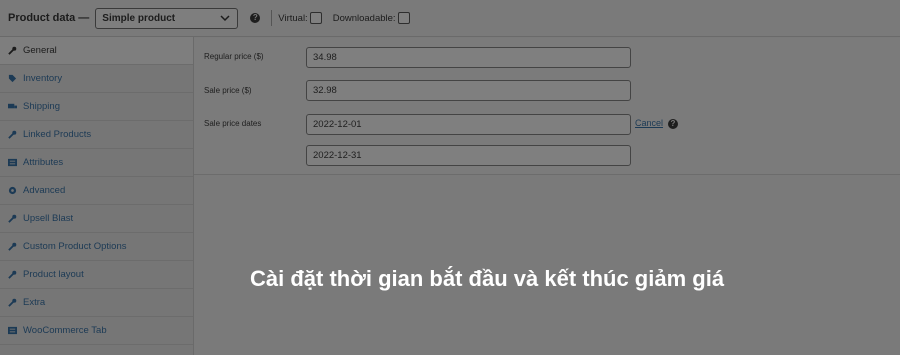 This screenshot has width=900, height=355. Describe the element at coordinates (364, 18) in the screenshot. I see `downloadable-label: Downloadable:` at that location.